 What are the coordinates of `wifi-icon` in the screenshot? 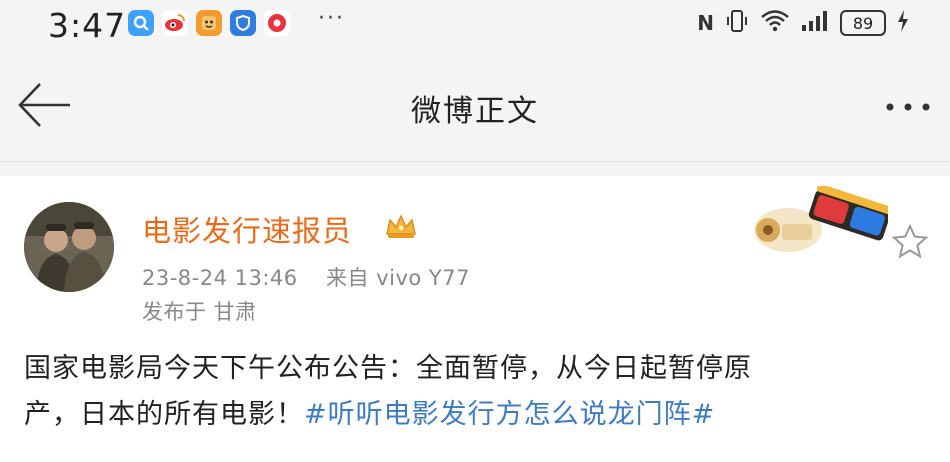 It's located at (775, 23).